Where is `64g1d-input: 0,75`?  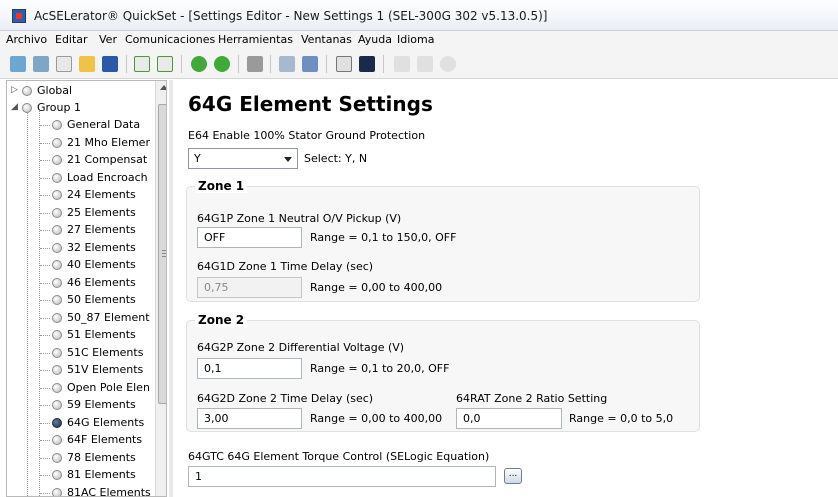 64g1d-input: 0,75 is located at coordinates (249, 287).